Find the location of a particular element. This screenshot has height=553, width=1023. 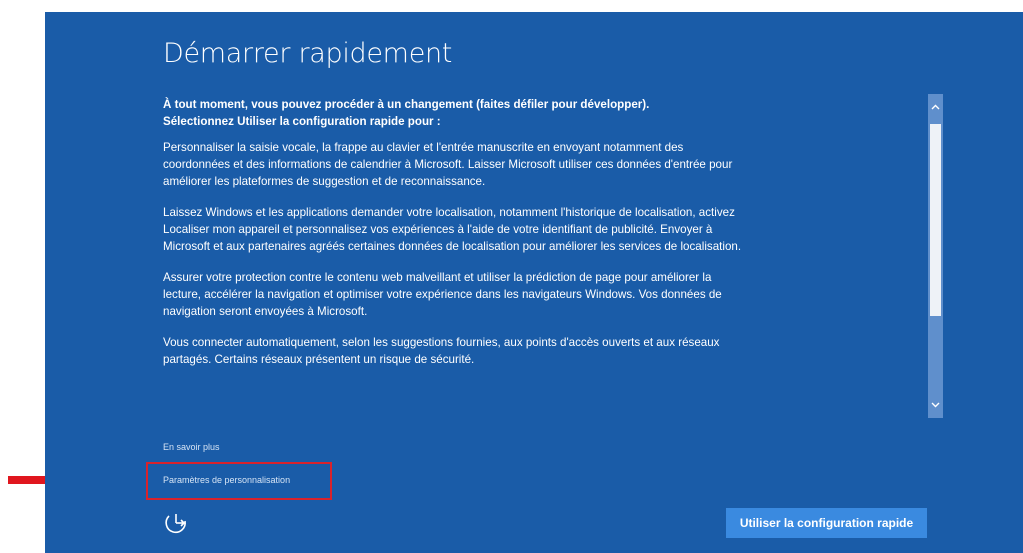

page-title: Démarrer rapidement is located at coordinates (308, 53).